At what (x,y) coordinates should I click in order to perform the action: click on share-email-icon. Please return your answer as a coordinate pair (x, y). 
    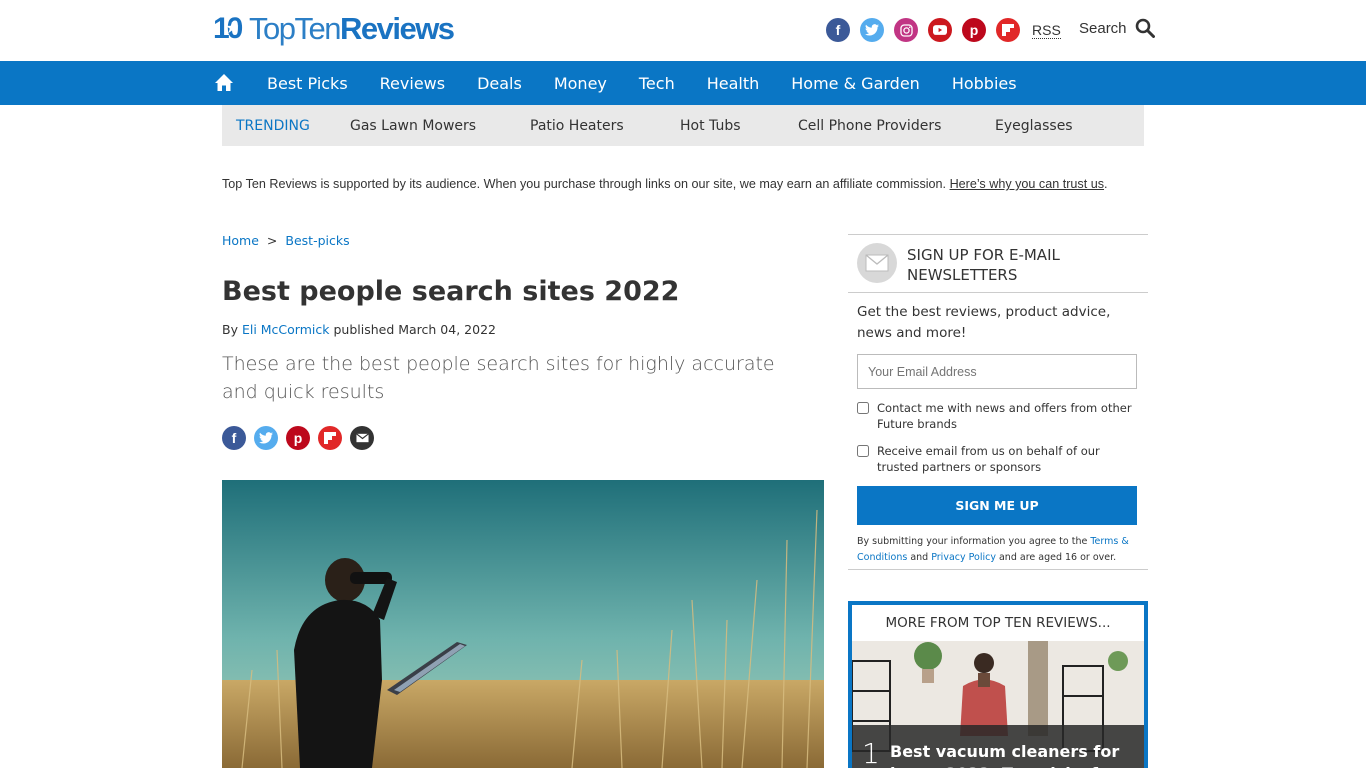
    Looking at the image, I should click on (362, 438).